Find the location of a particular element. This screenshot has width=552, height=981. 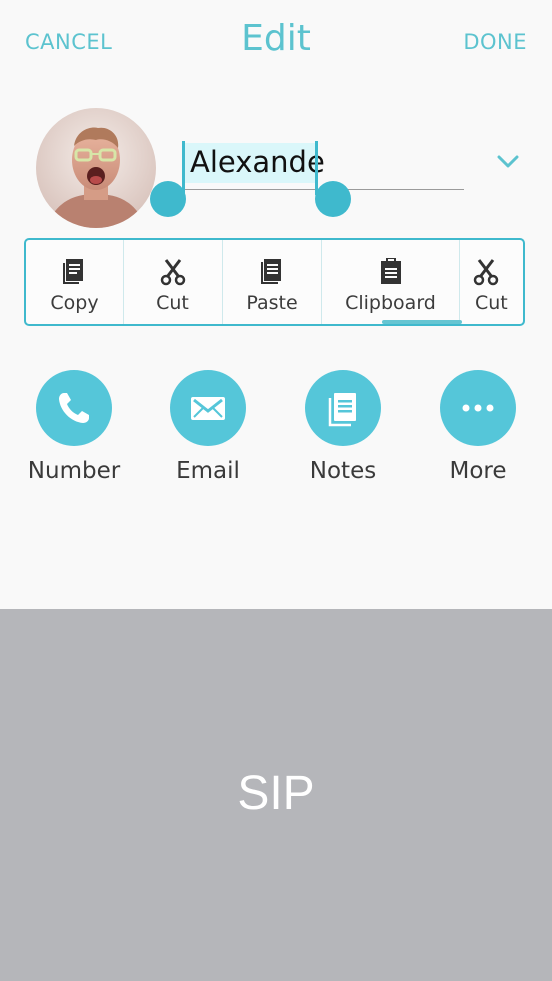

avatar-photo is located at coordinates (96, 168).